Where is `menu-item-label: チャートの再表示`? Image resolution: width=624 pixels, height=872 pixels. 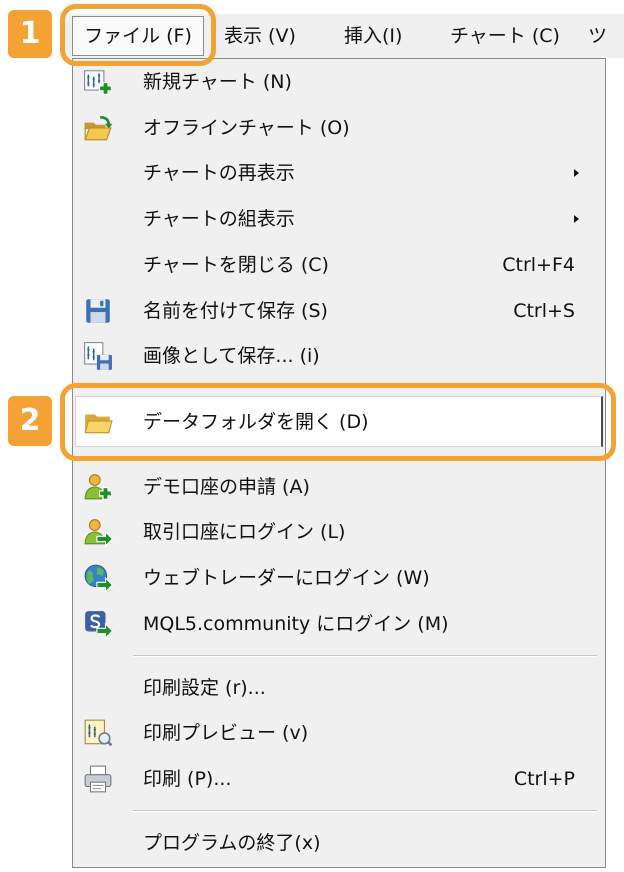 menu-item-label: チャートの再表示 is located at coordinates (219, 173).